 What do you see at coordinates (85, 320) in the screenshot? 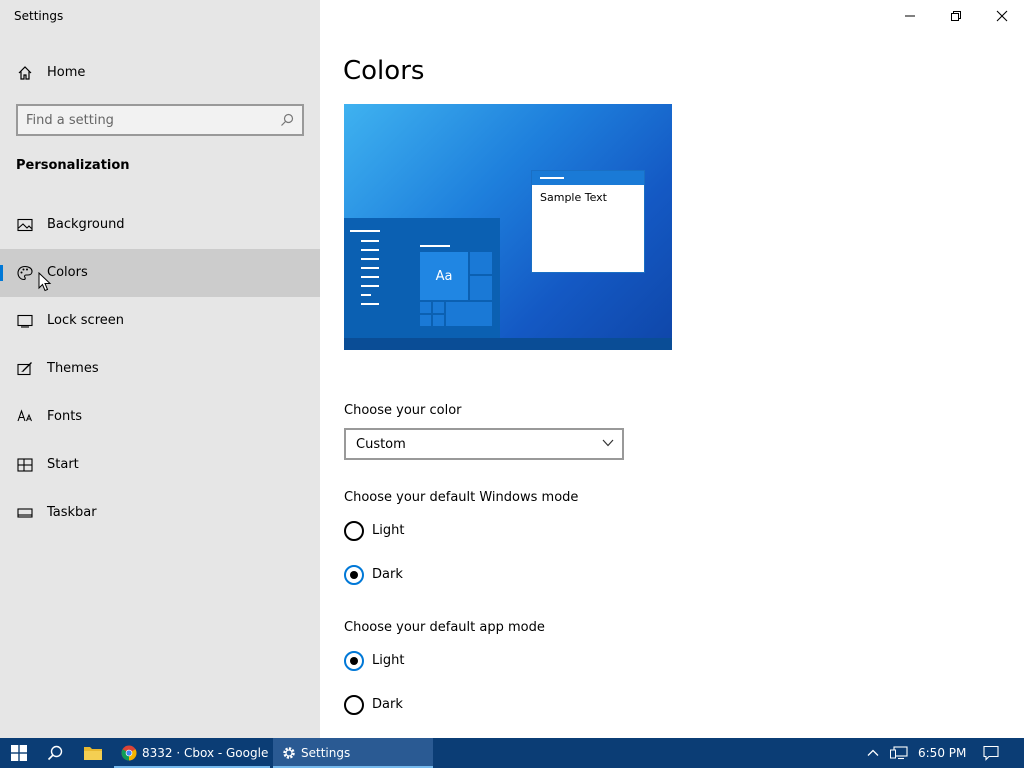
I see `sidebar-item-label: Lock screen` at bounding box center [85, 320].